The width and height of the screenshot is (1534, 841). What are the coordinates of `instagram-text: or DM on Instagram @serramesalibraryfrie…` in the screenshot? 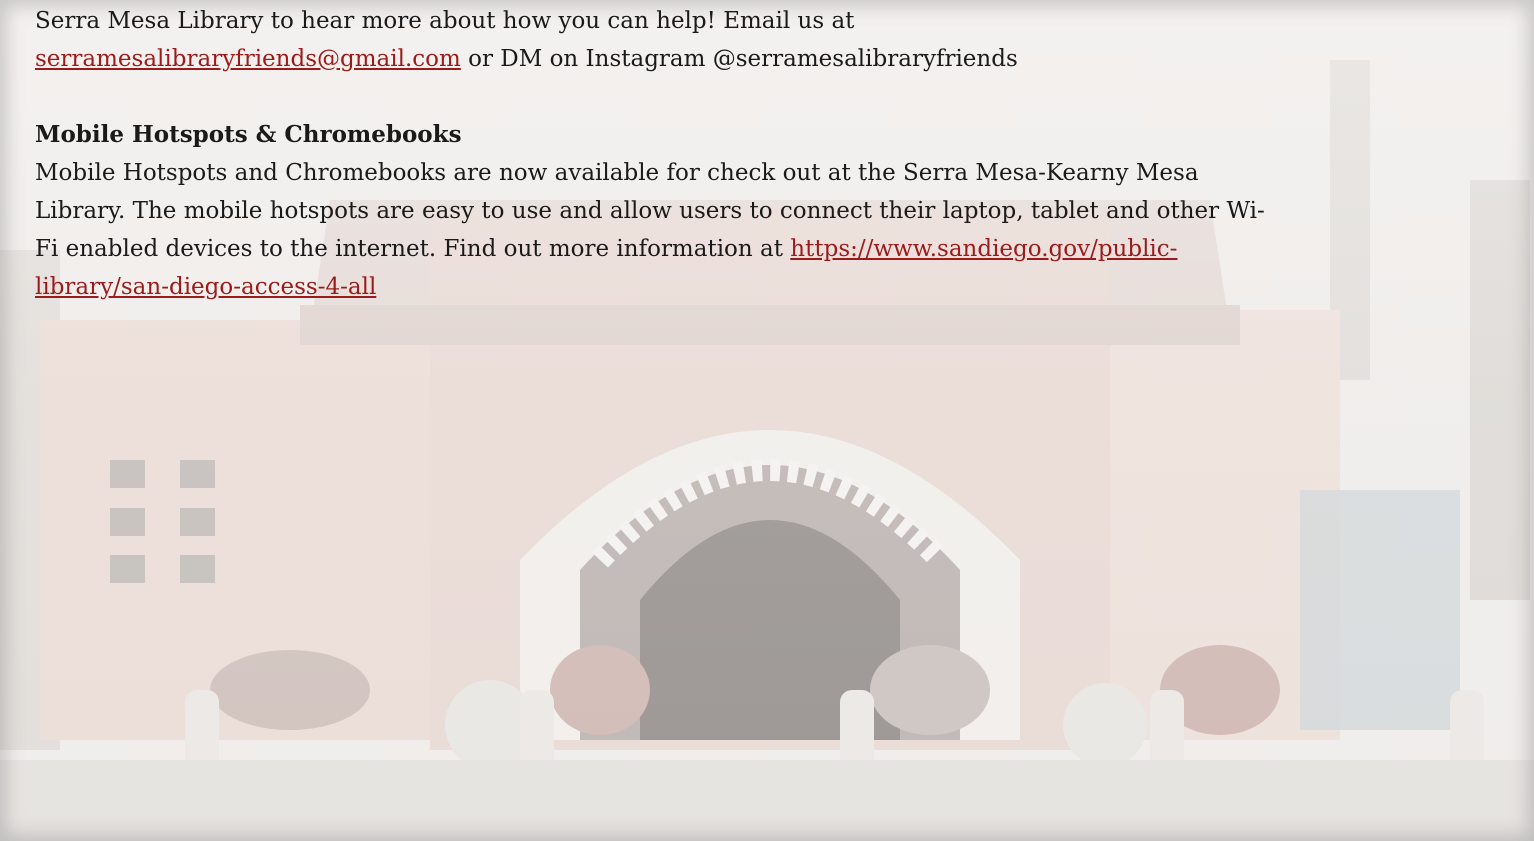 It's located at (739, 59).